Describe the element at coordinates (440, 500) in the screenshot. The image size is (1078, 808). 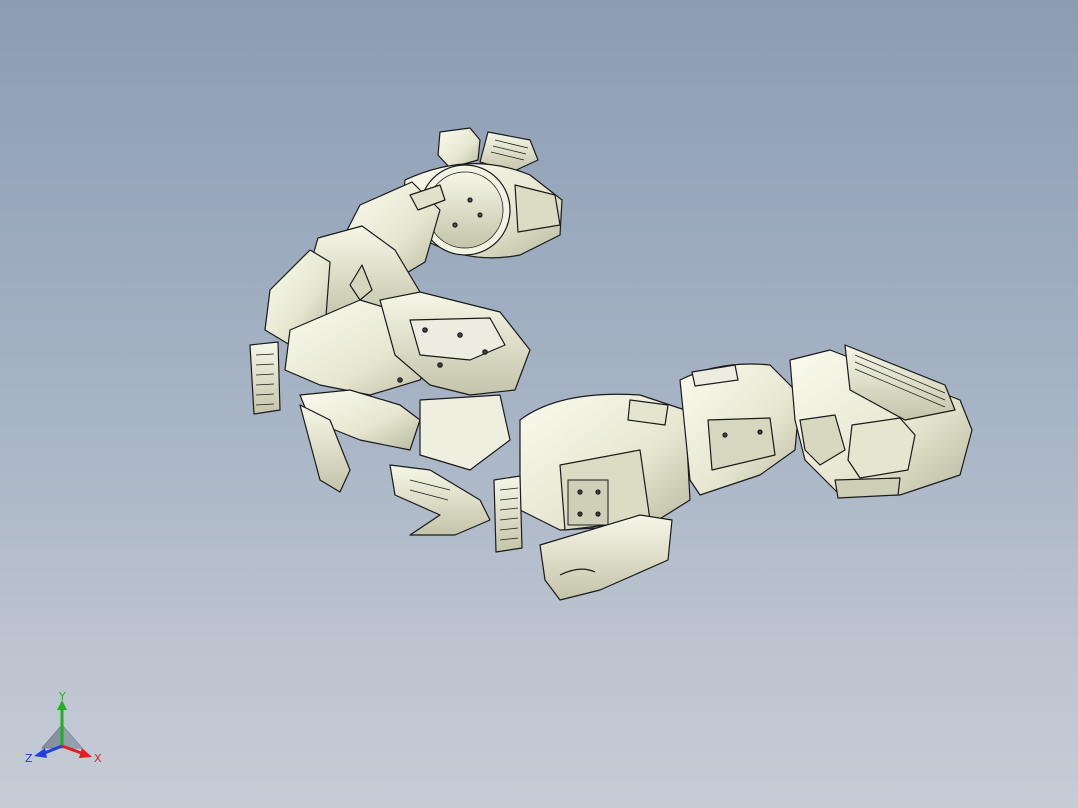
I see `lower-bracket` at that location.